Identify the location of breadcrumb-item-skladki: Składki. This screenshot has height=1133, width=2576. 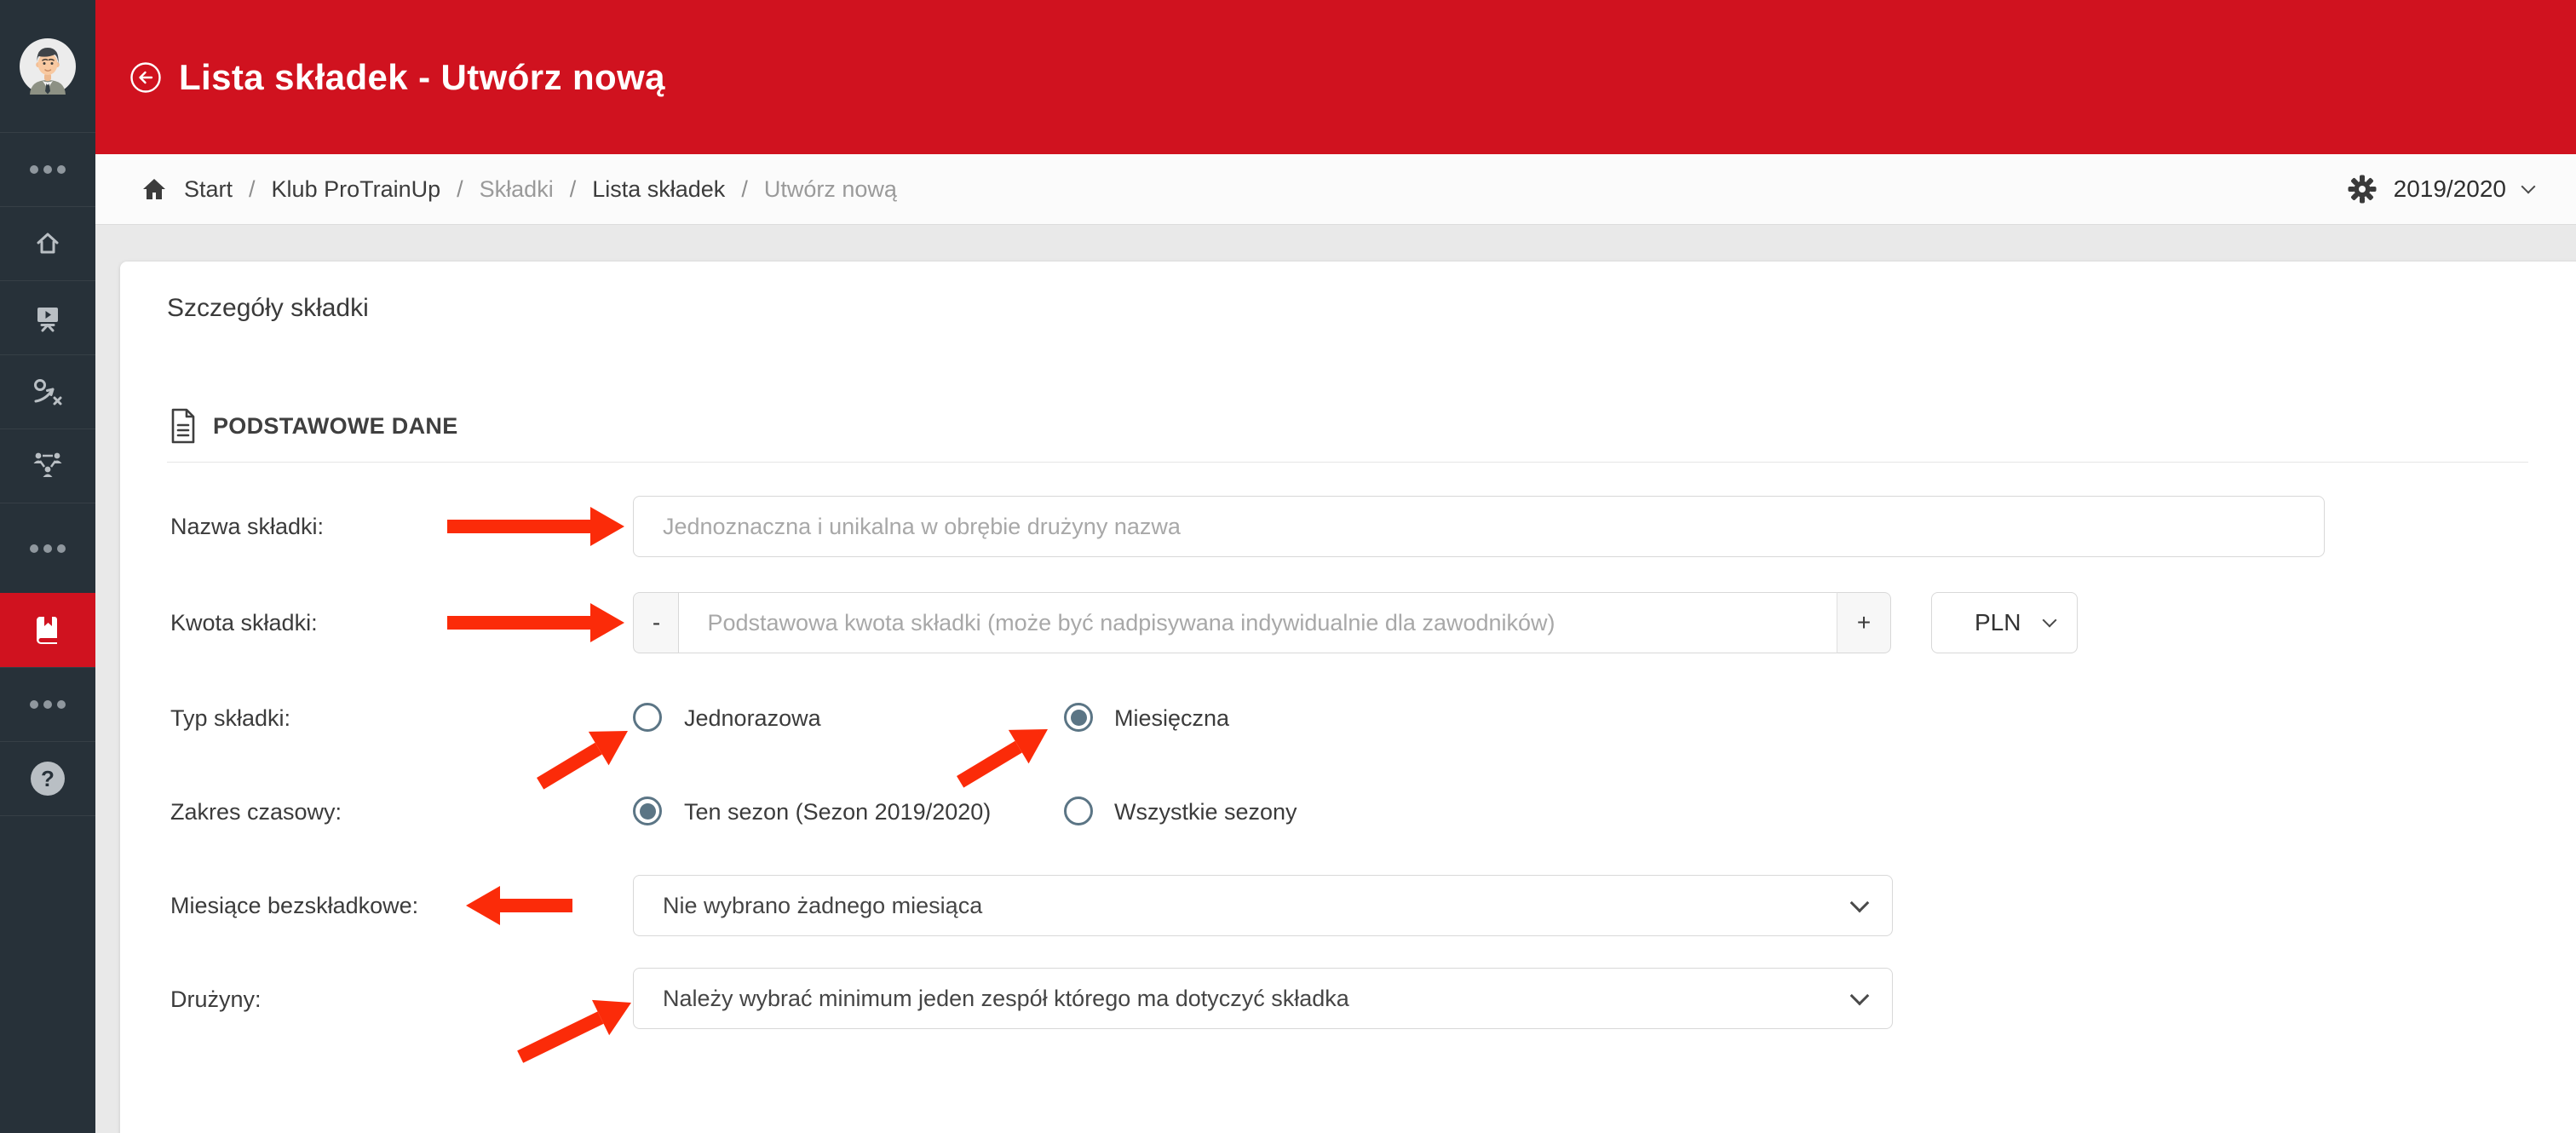
(516, 188).